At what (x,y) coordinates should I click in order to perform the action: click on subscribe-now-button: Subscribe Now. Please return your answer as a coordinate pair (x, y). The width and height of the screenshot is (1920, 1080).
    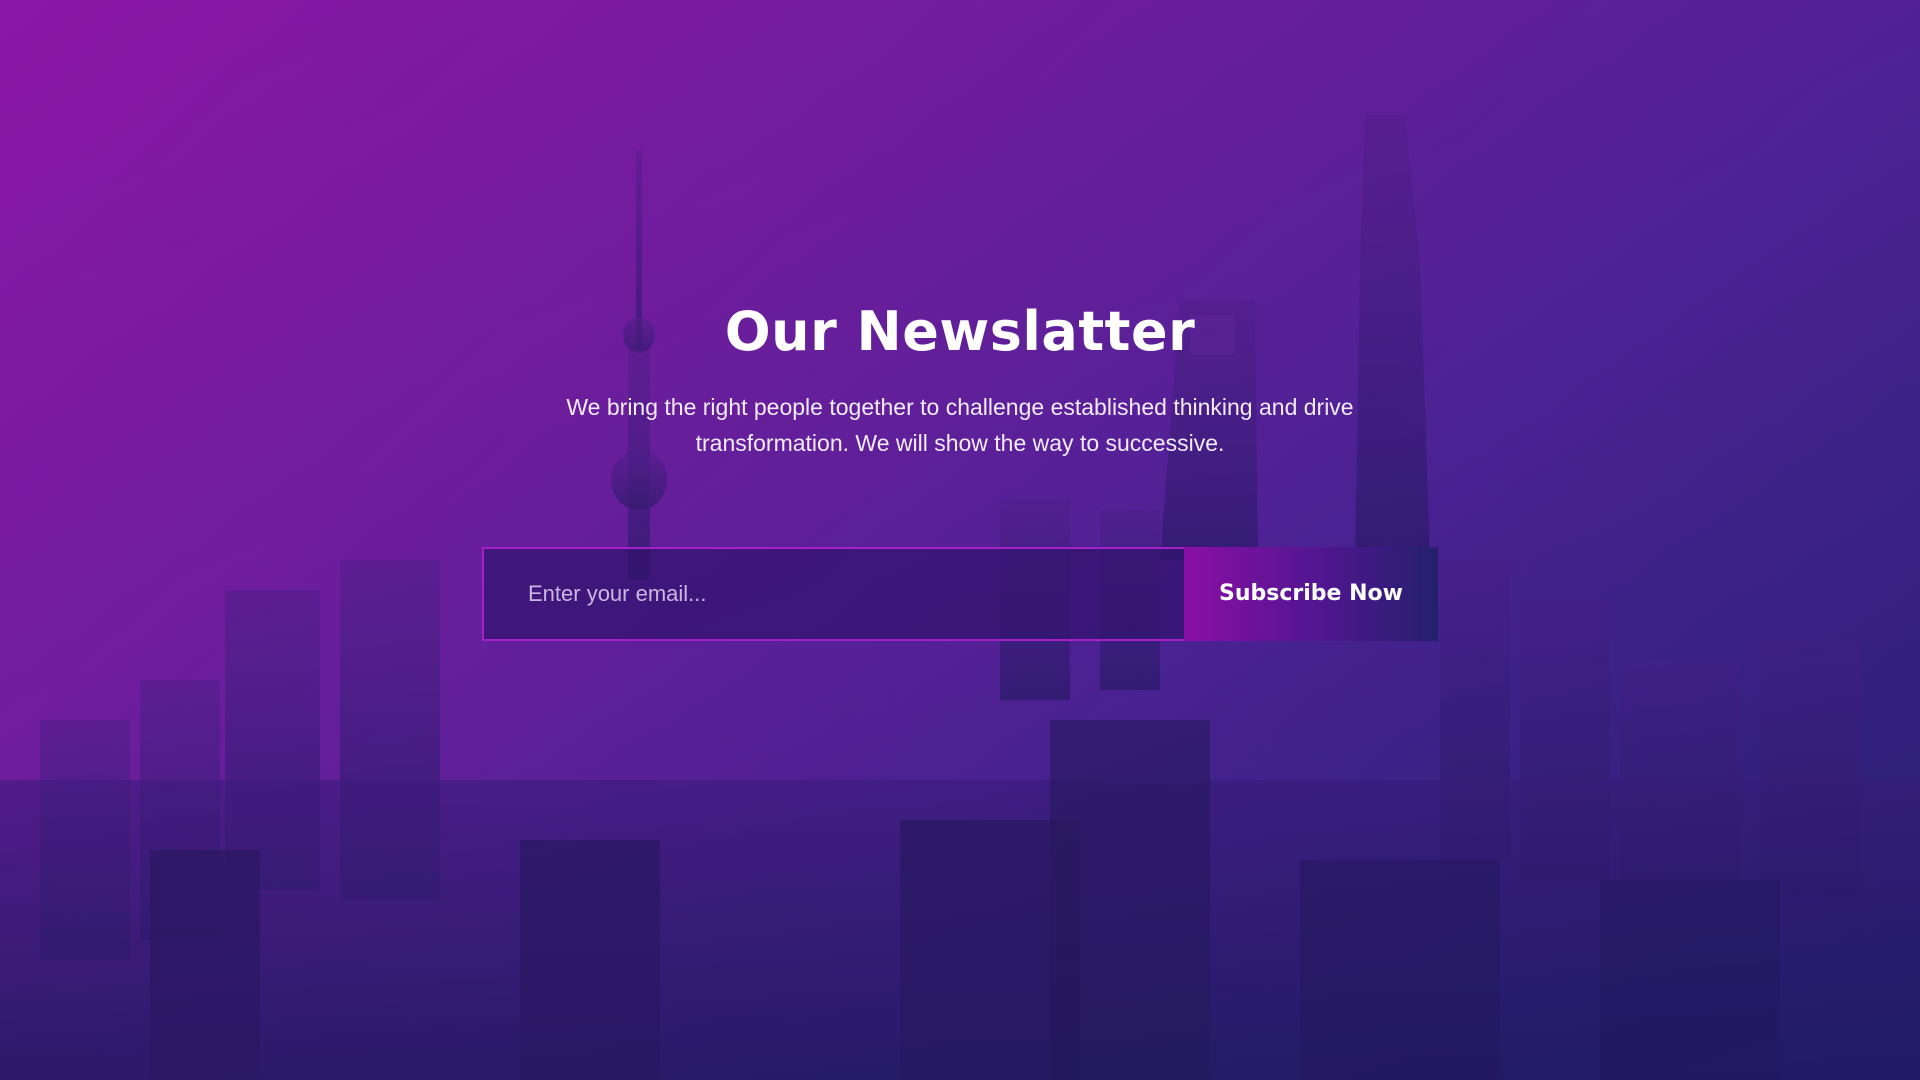
    Looking at the image, I should click on (1311, 593).